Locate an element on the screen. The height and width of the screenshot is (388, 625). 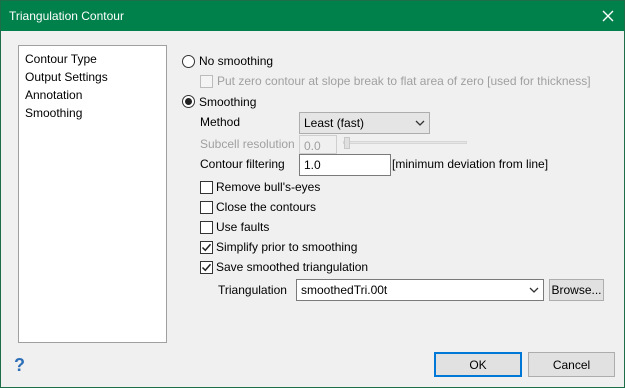
subcell-resolution-input: 0.0 is located at coordinates (318, 144).